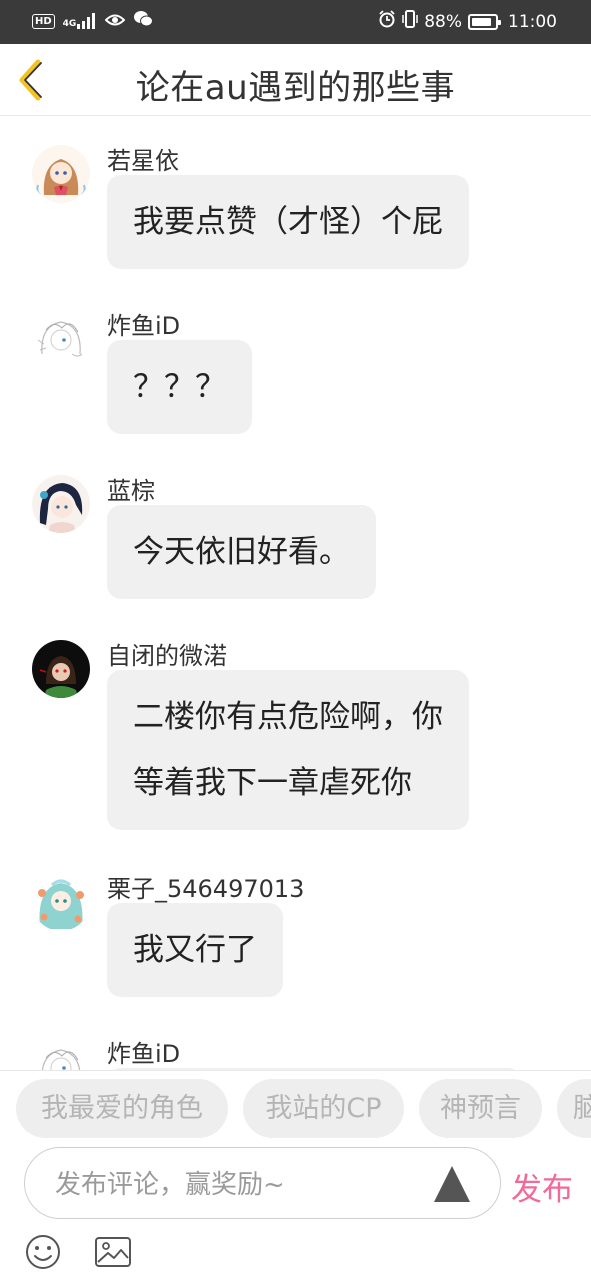 Image resolution: width=591 pixels, height=1280 pixels. What do you see at coordinates (532, 21) in the screenshot?
I see `status-time: 11:00` at bounding box center [532, 21].